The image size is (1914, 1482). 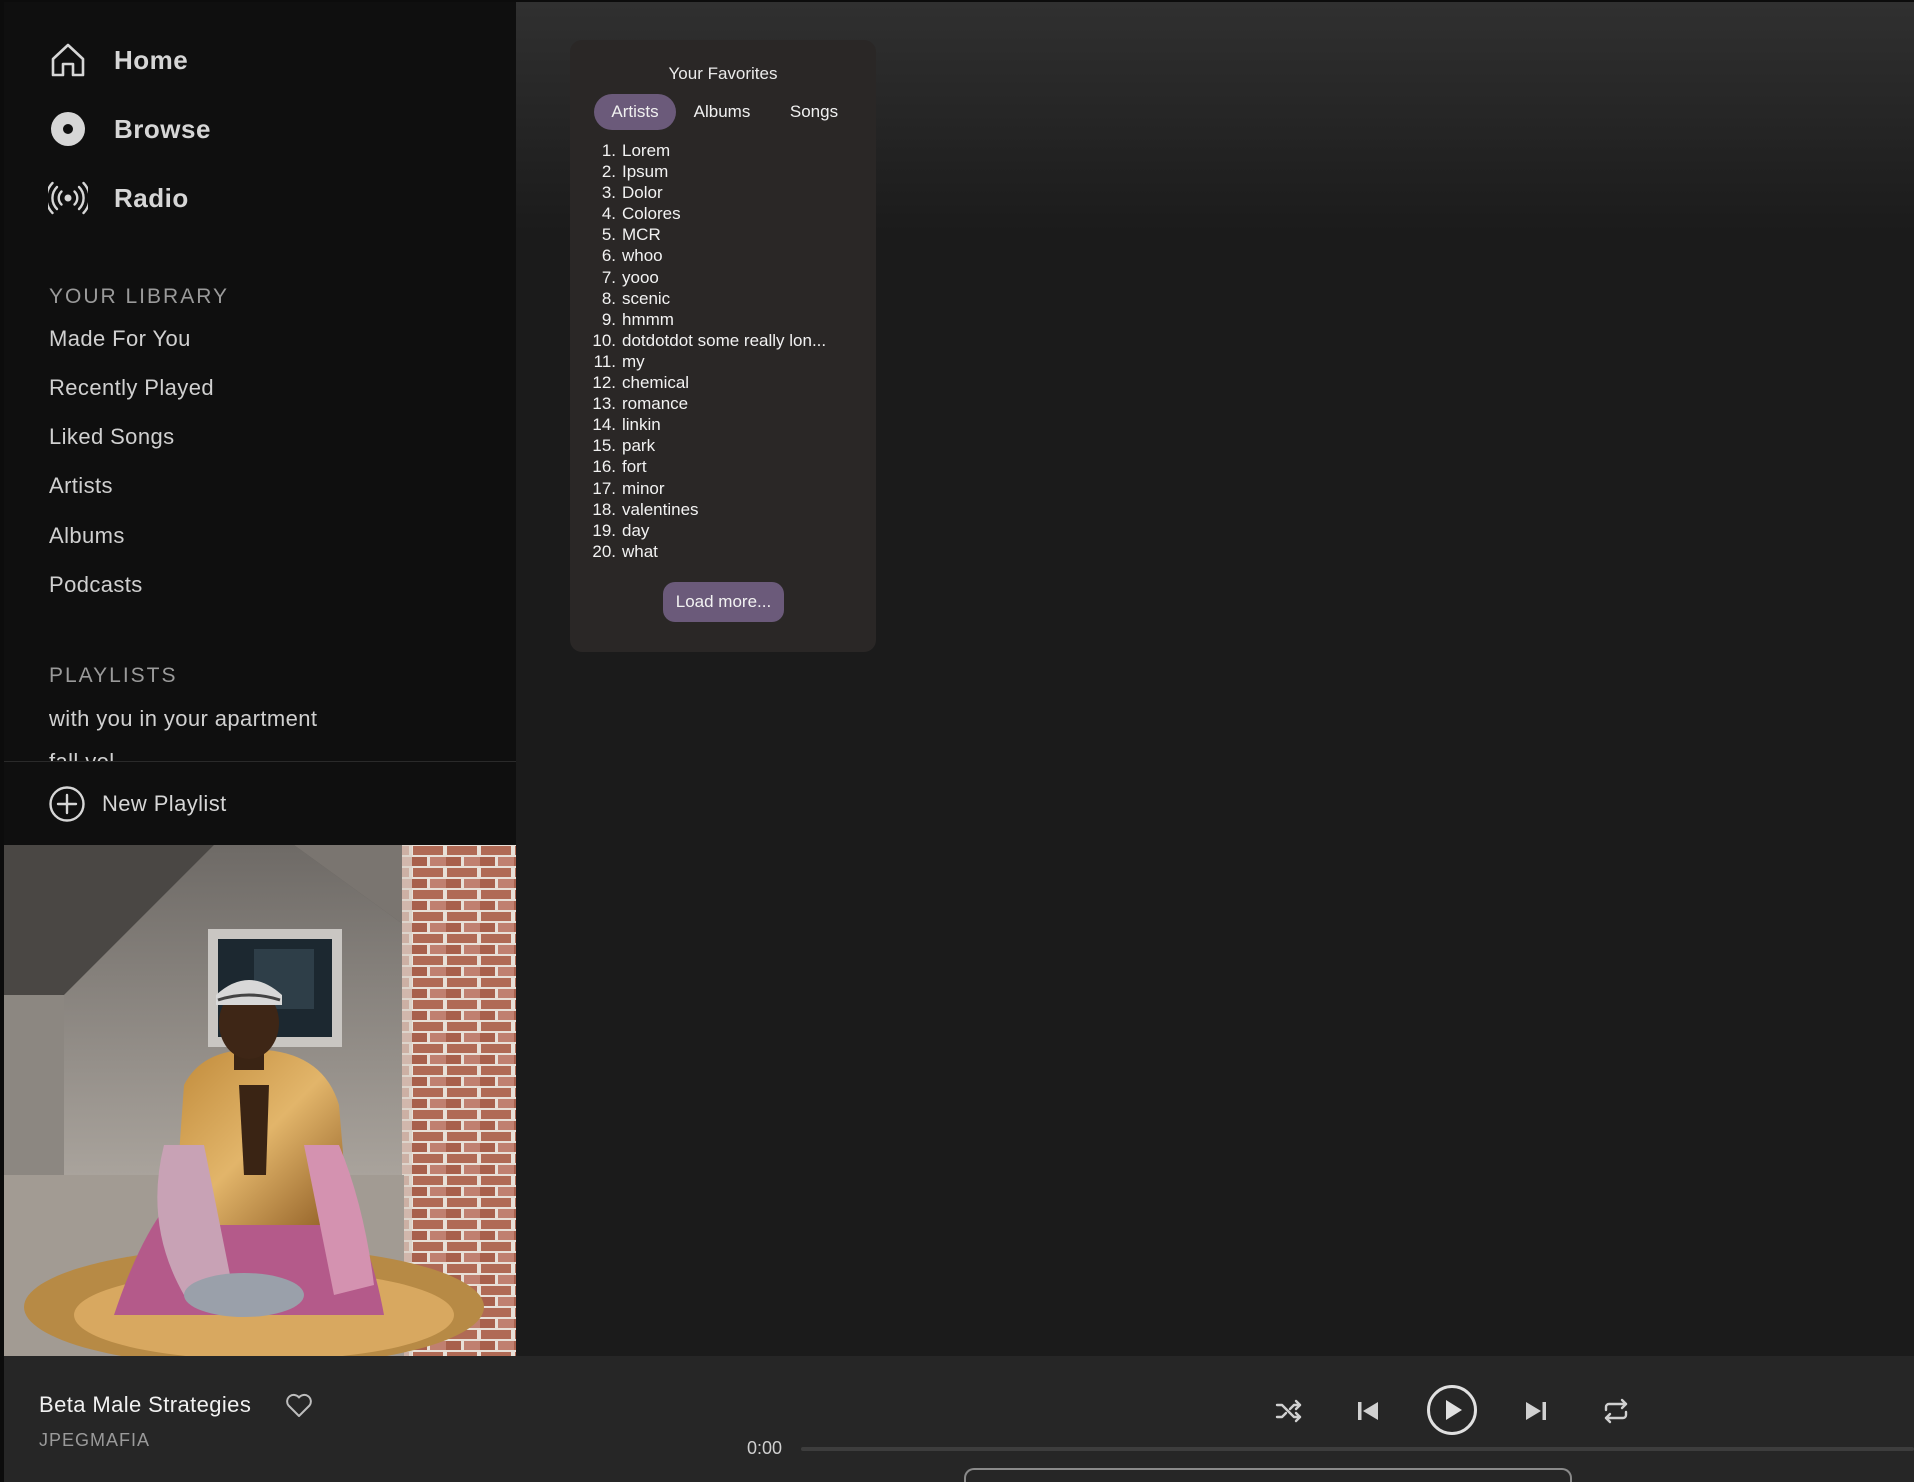 What do you see at coordinates (85, 755) in the screenshot?
I see `playlist-item: fall vol.` at bounding box center [85, 755].